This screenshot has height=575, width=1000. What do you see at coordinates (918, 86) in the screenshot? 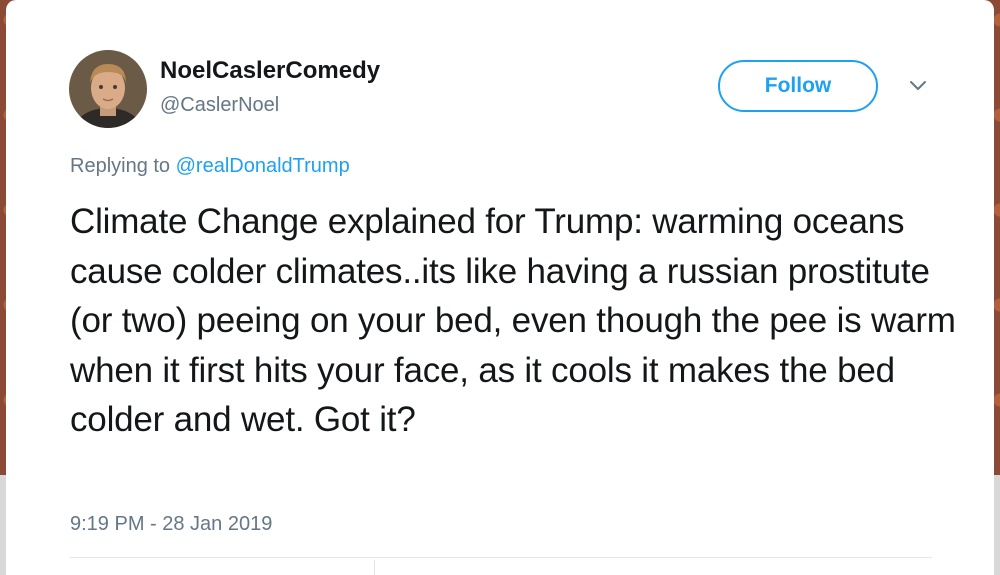
I see `chevron-down-icon` at bounding box center [918, 86].